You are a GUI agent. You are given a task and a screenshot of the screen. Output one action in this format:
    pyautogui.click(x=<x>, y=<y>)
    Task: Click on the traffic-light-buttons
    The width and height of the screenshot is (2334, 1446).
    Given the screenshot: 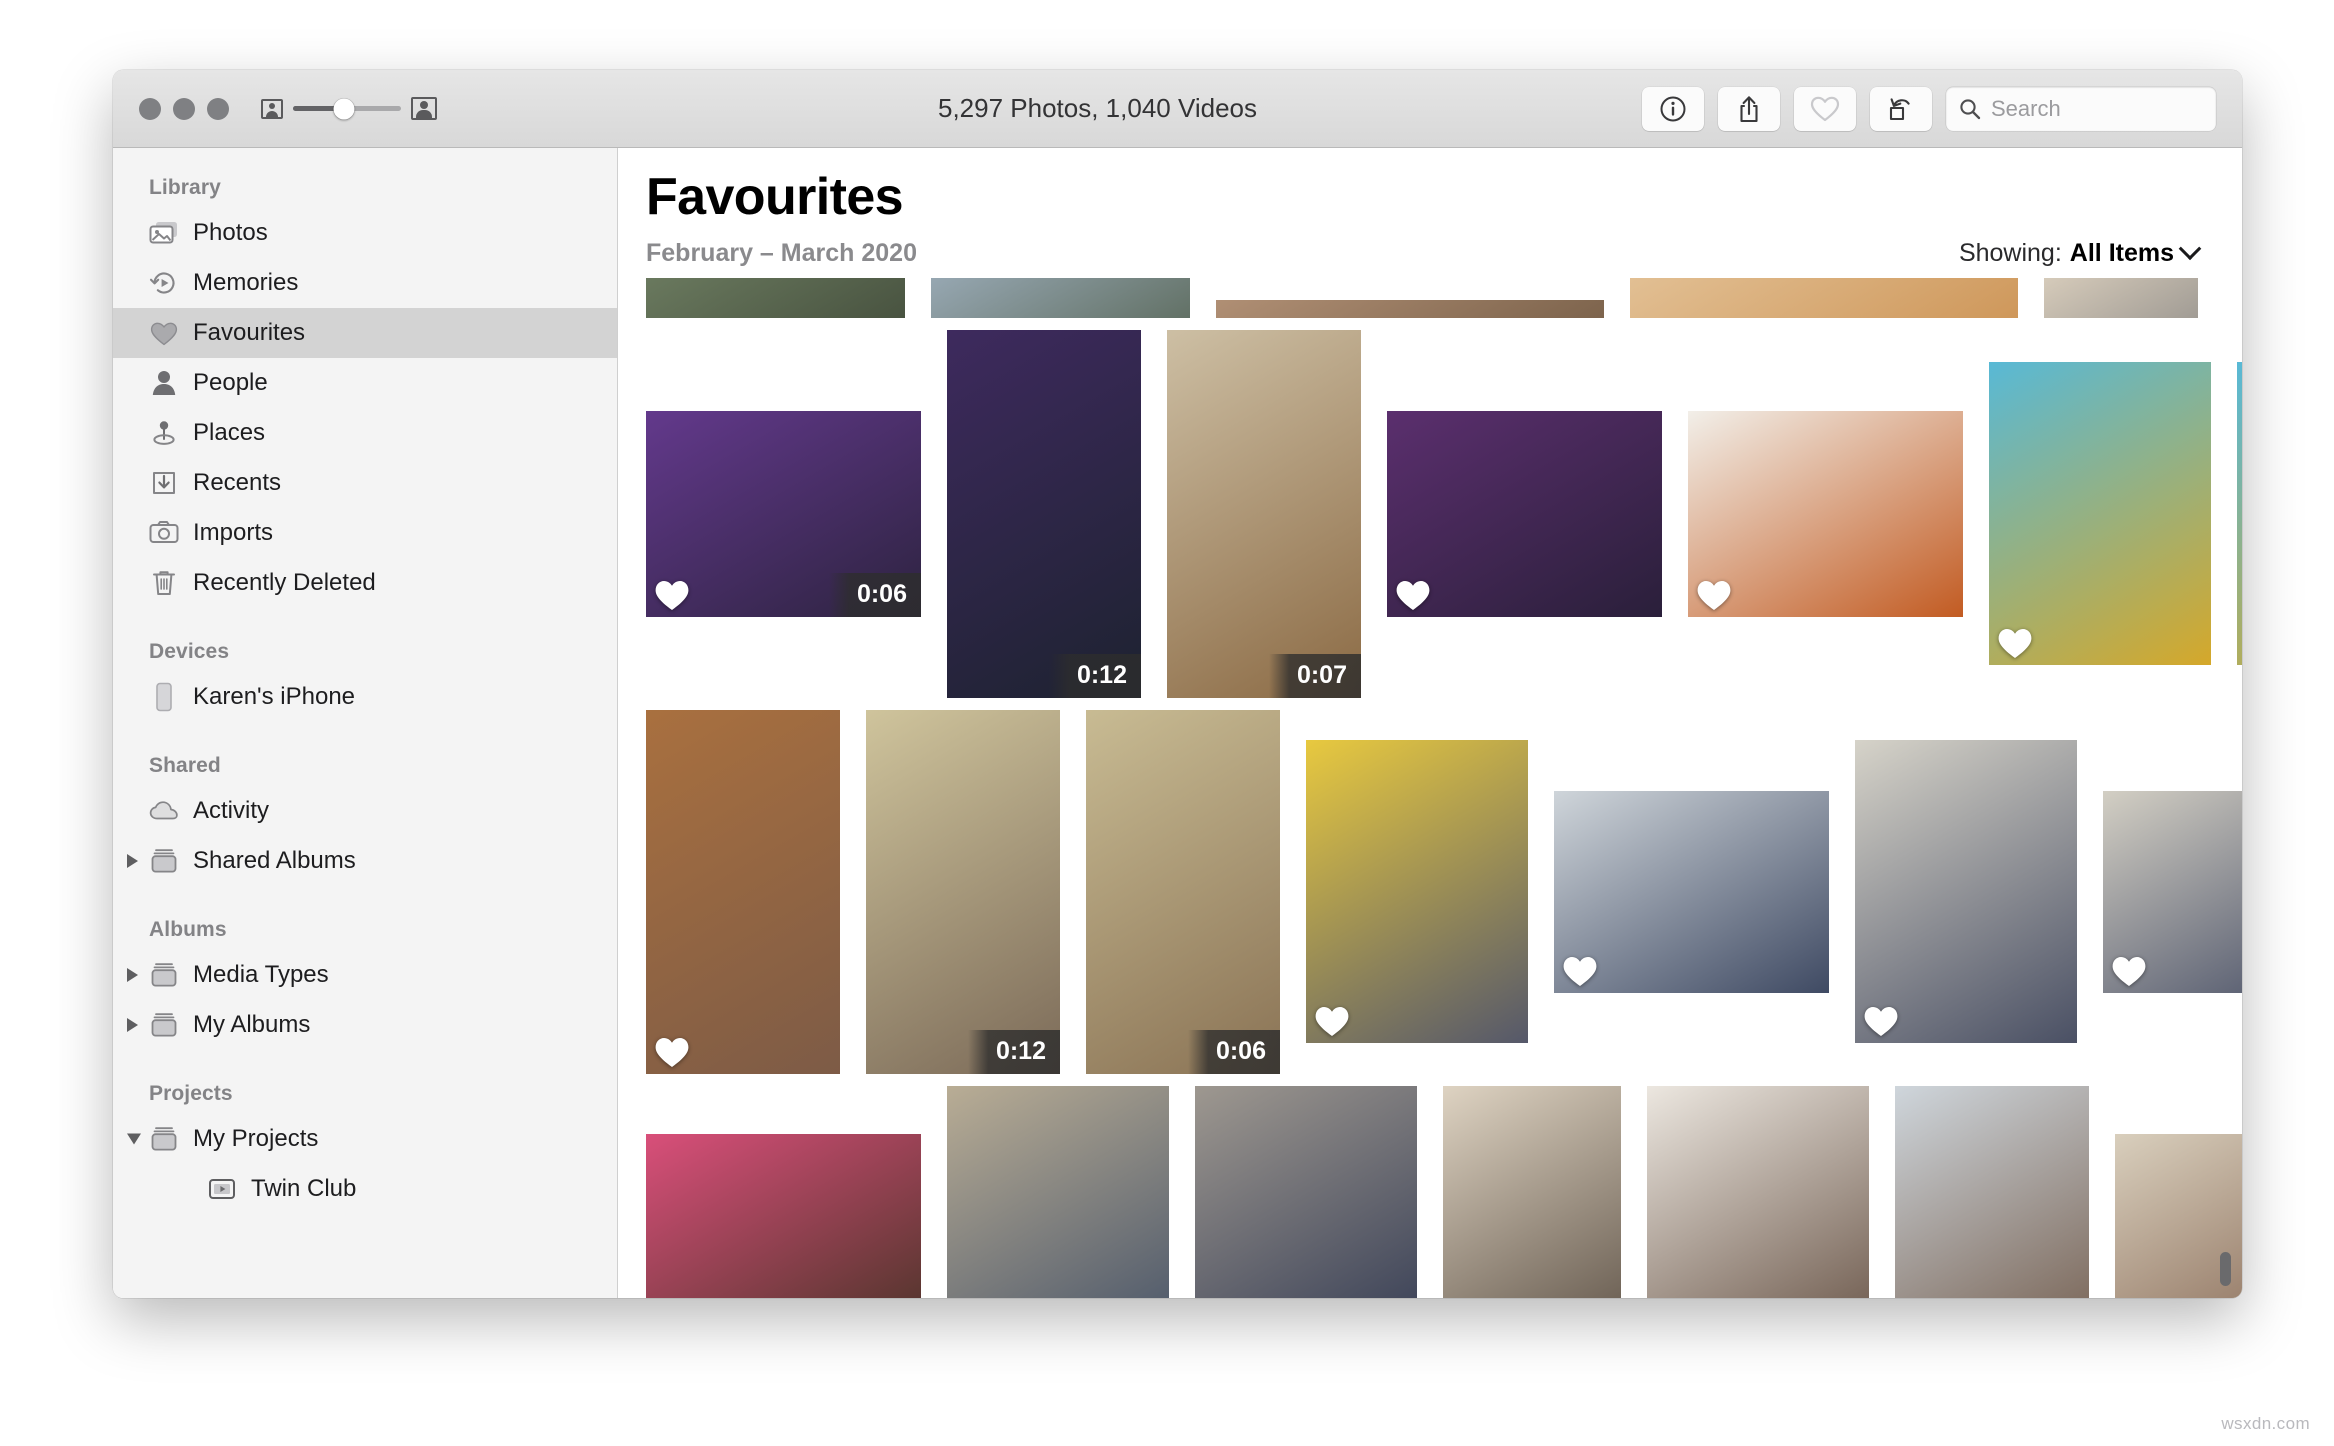 What is the action you would take?
    pyautogui.click(x=184, y=108)
    